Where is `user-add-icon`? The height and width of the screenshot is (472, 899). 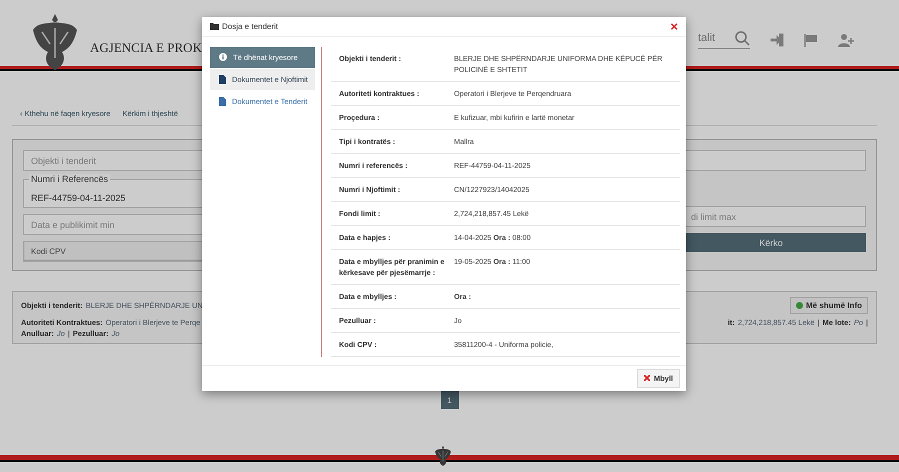
user-add-icon is located at coordinates (846, 40).